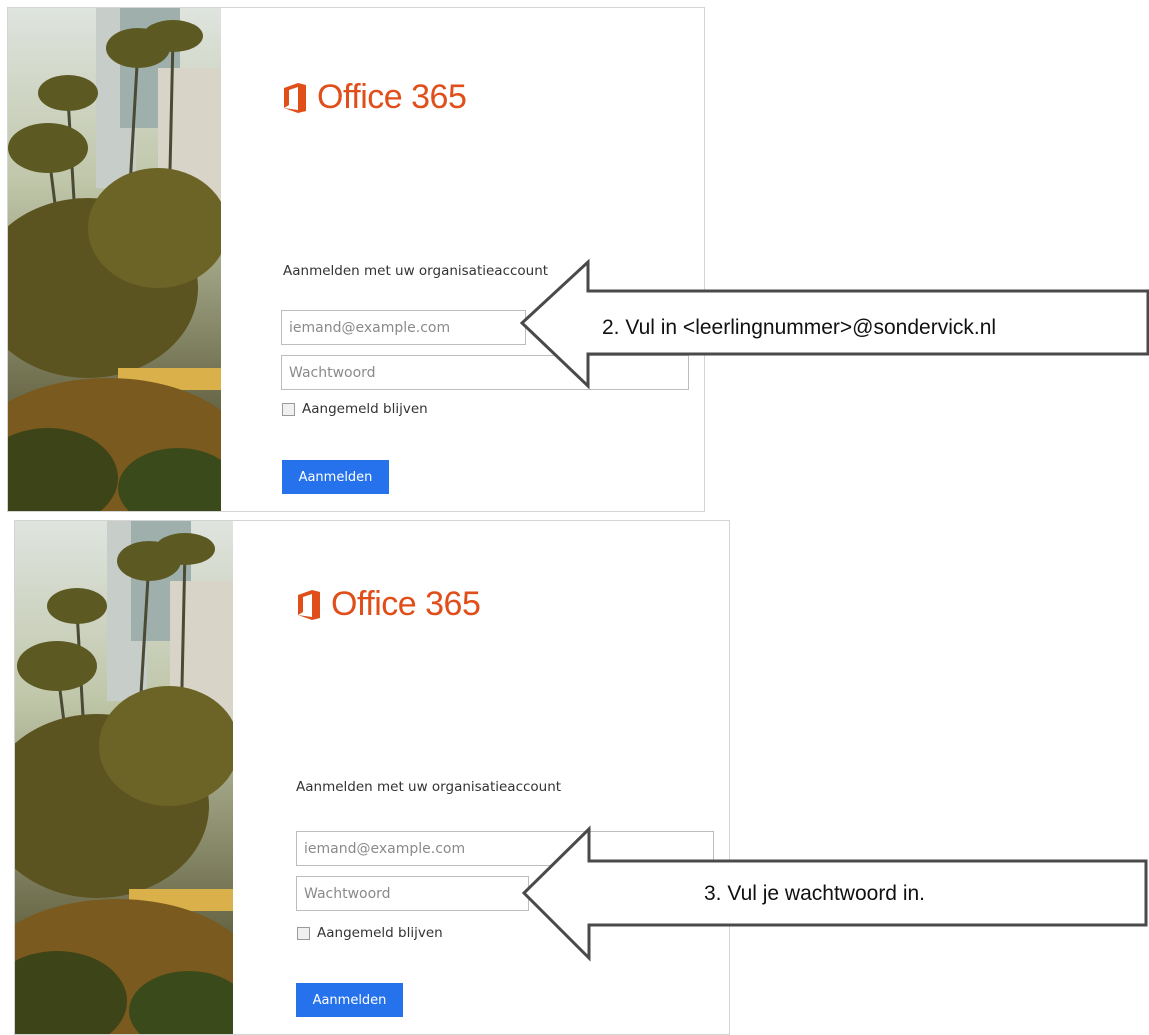 The width and height of the screenshot is (1149, 1035). I want to click on callout-text-step-2: 2. Vul in <leerlingnummer>@sondervick.nl, so click(799, 327).